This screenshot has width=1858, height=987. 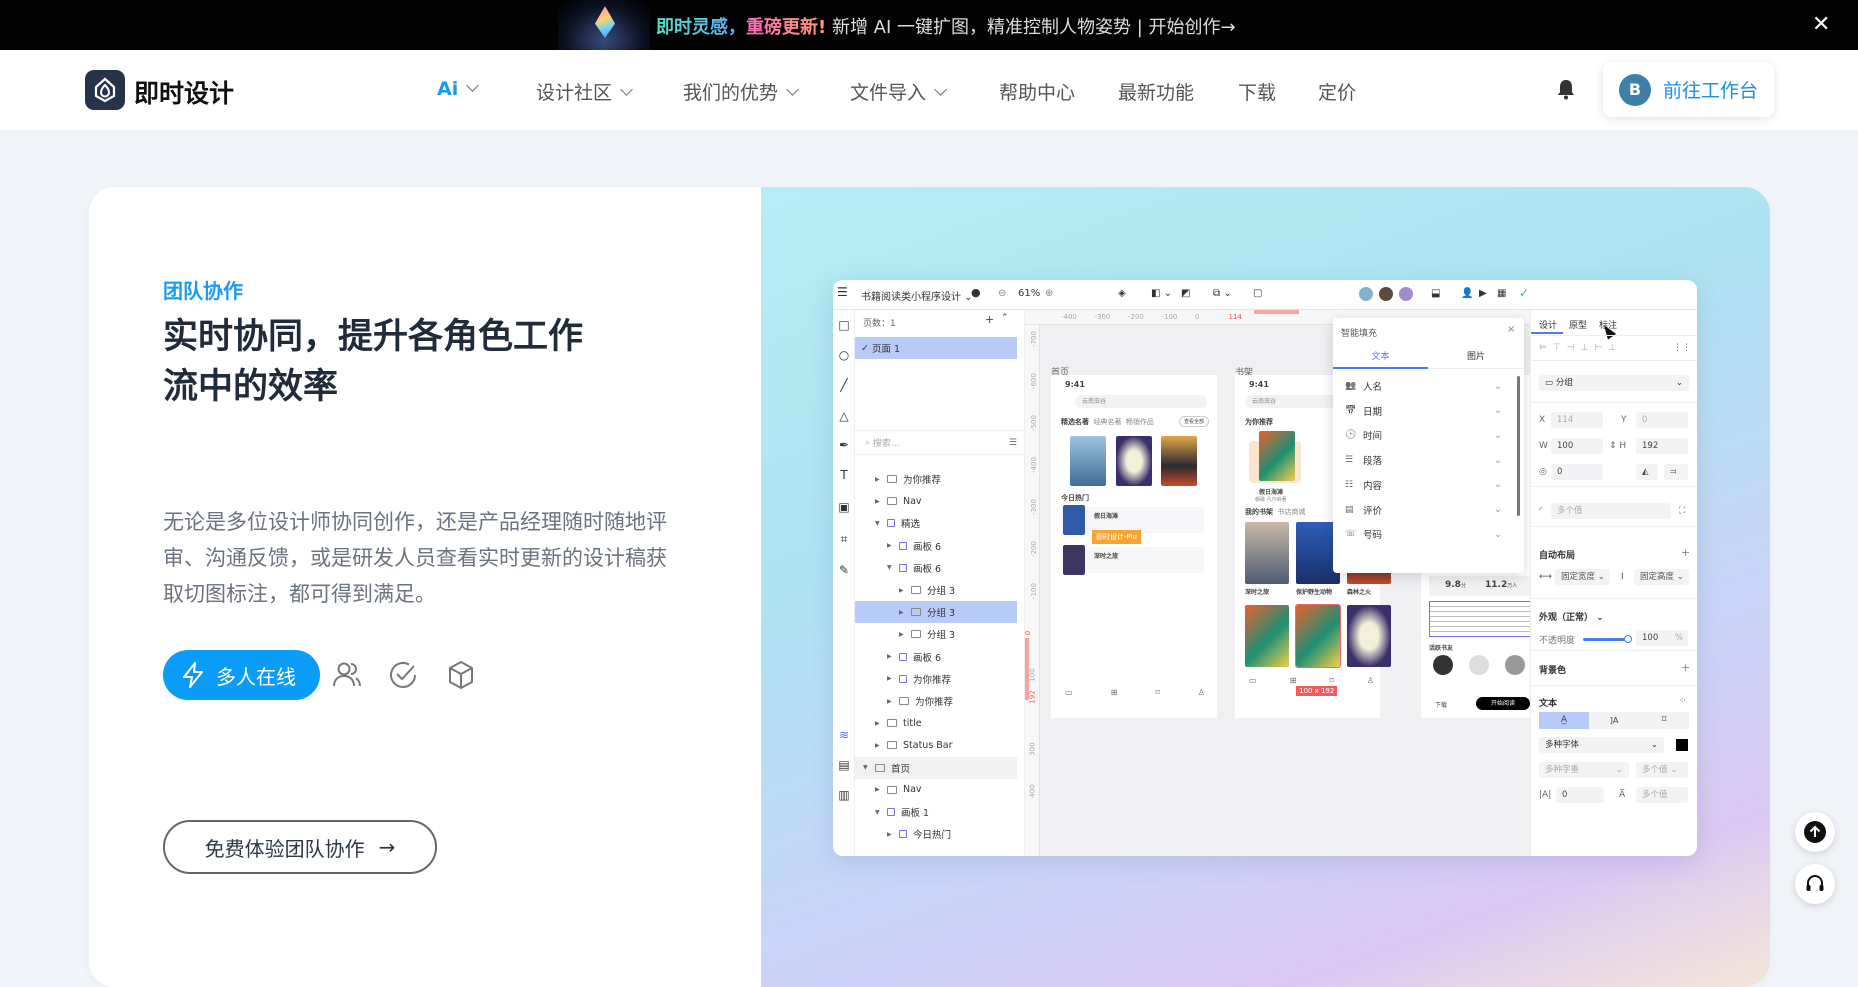 What do you see at coordinates (300, 847) in the screenshot?
I see `try-team-collab-button: 免费体验团队协作 →` at bounding box center [300, 847].